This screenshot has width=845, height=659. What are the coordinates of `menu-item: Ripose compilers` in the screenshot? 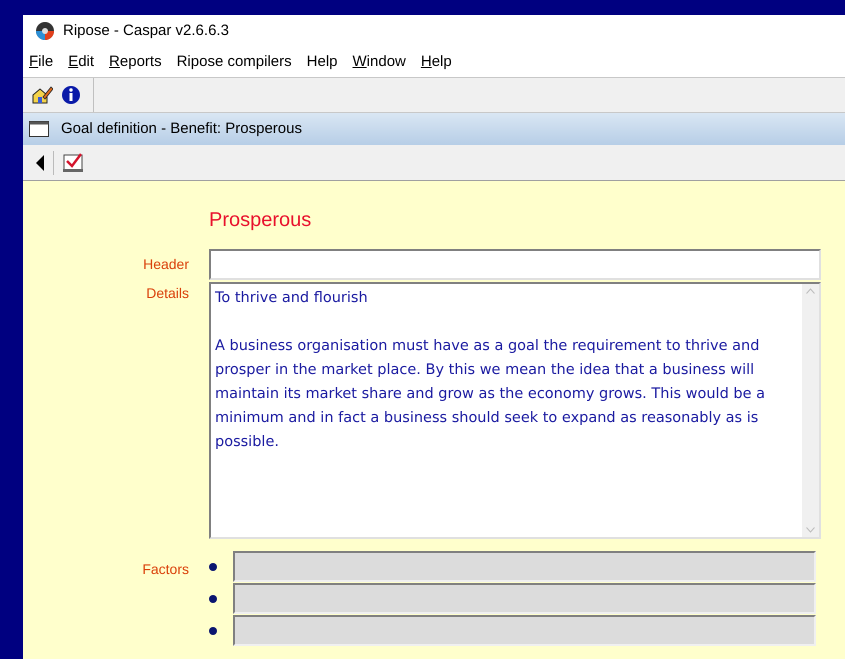 It's located at (234, 62).